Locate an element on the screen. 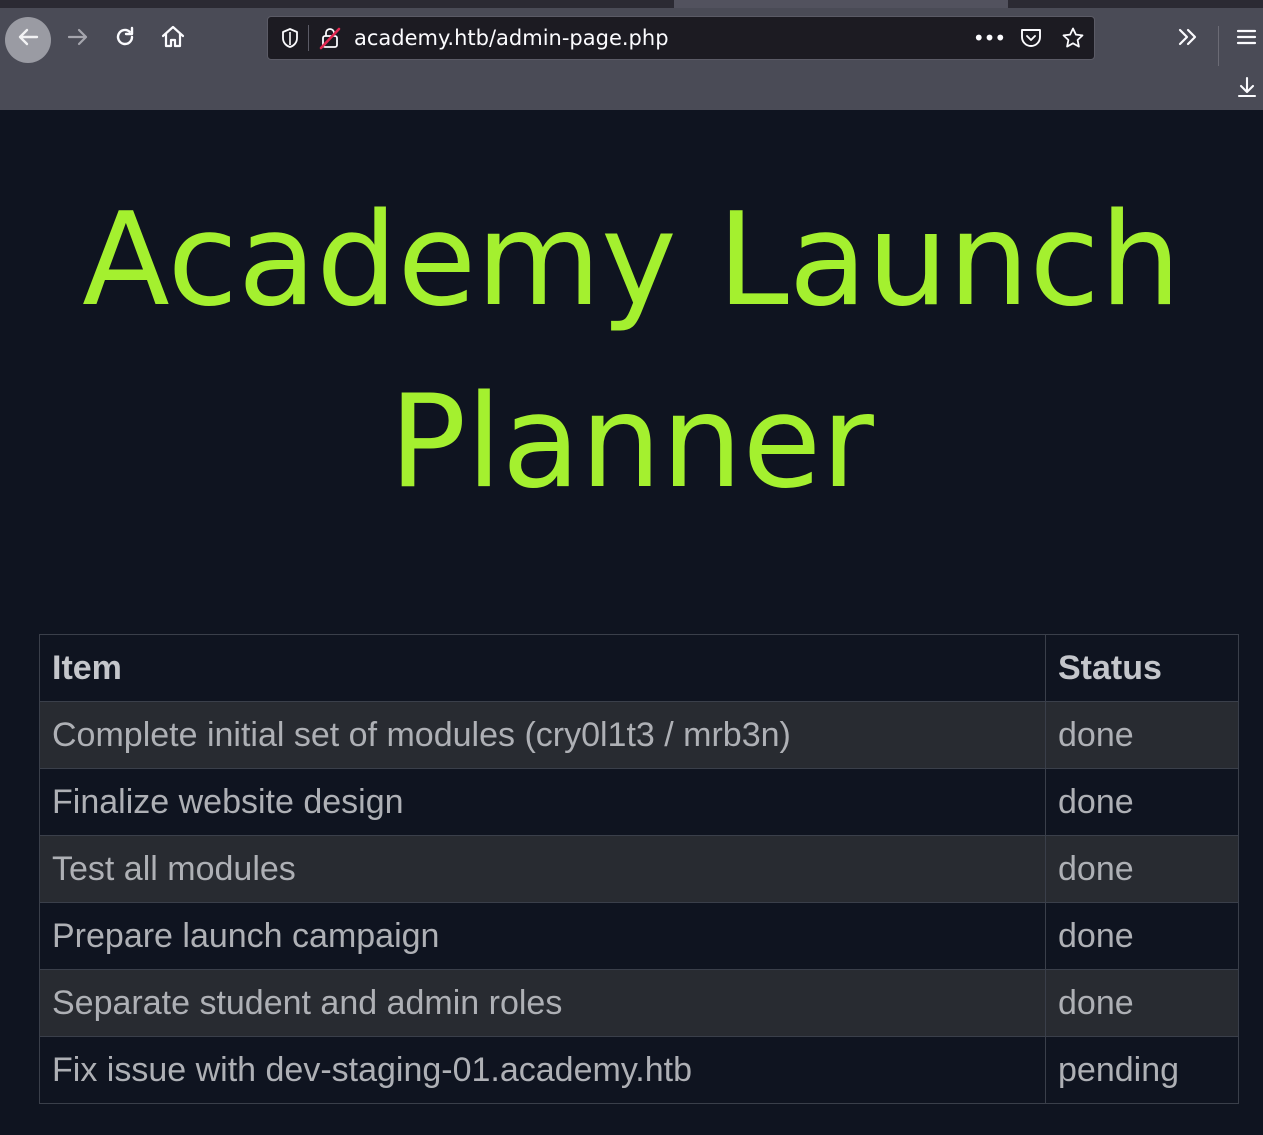 The height and width of the screenshot is (1135, 1263). hamburger-menu-icon is located at coordinates (1246, 40).